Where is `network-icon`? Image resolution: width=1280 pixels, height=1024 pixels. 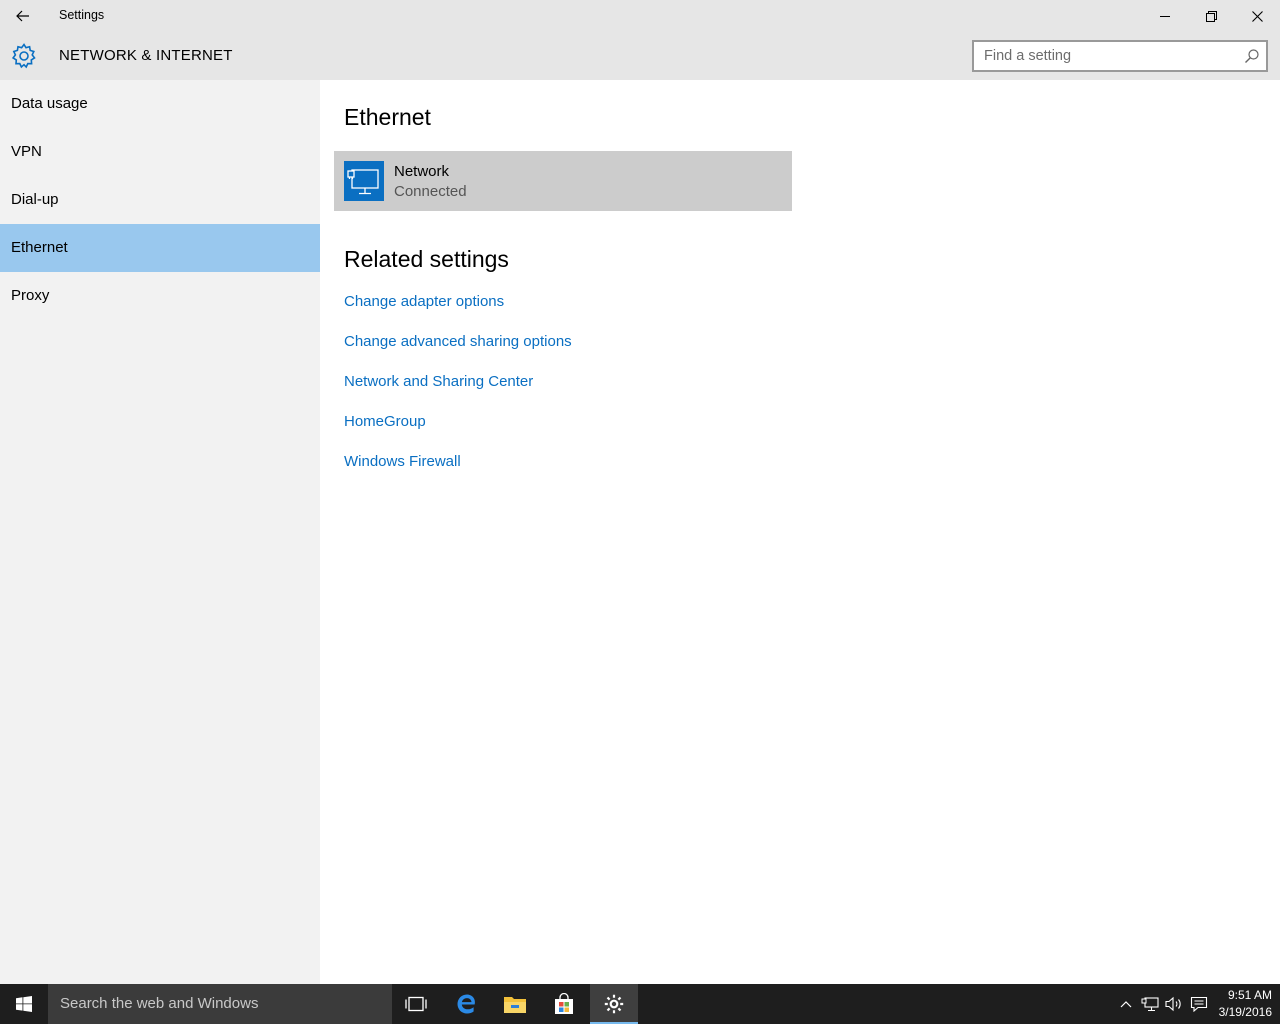 network-icon is located at coordinates (1150, 1004).